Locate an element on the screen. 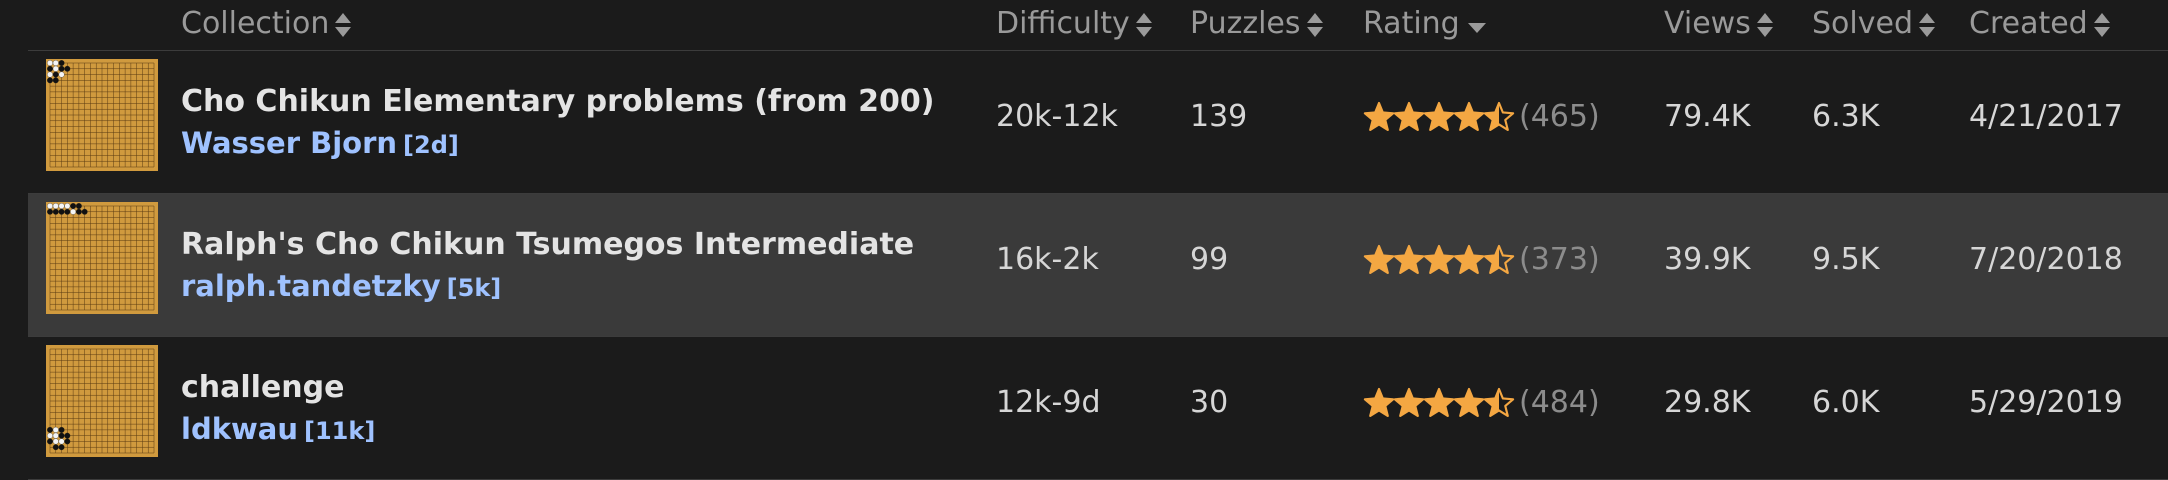 This screenshot has width=2168, height=480. column-header-views: Views is located at coordinates (1718, 24).